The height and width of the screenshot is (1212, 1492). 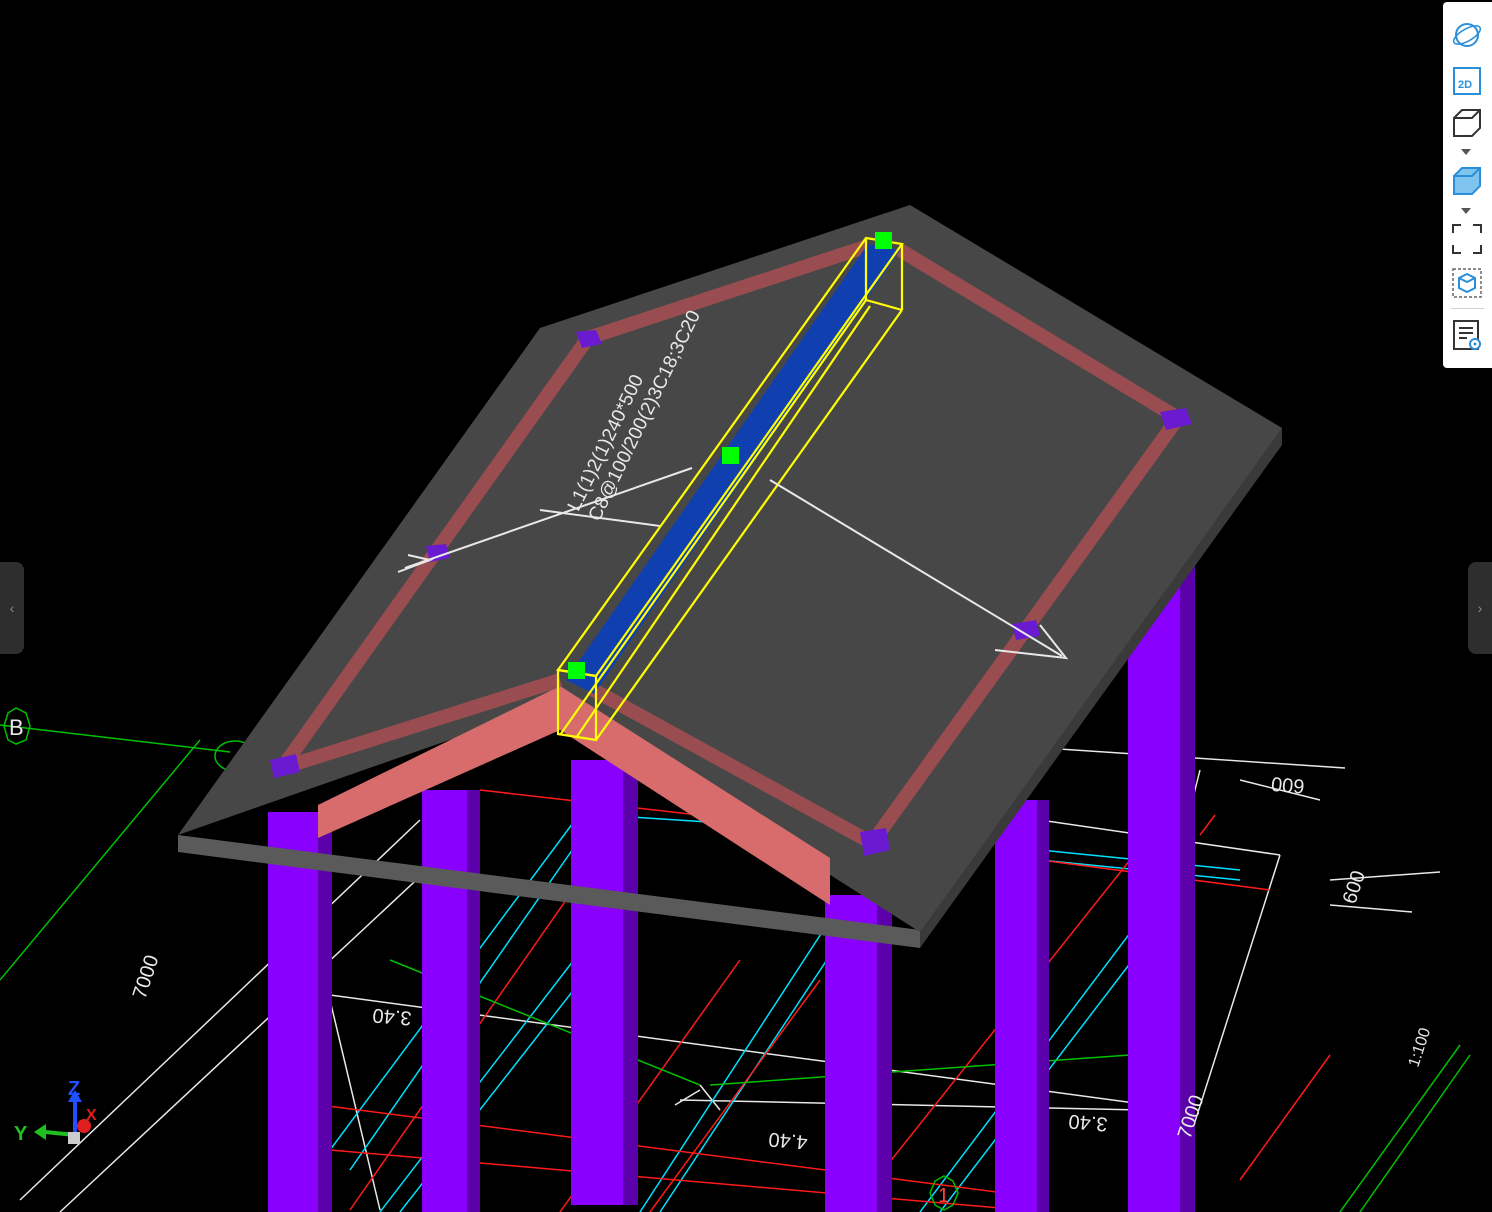 I want to click on view-toolbar: 2D, so click(x=1467, y=185).